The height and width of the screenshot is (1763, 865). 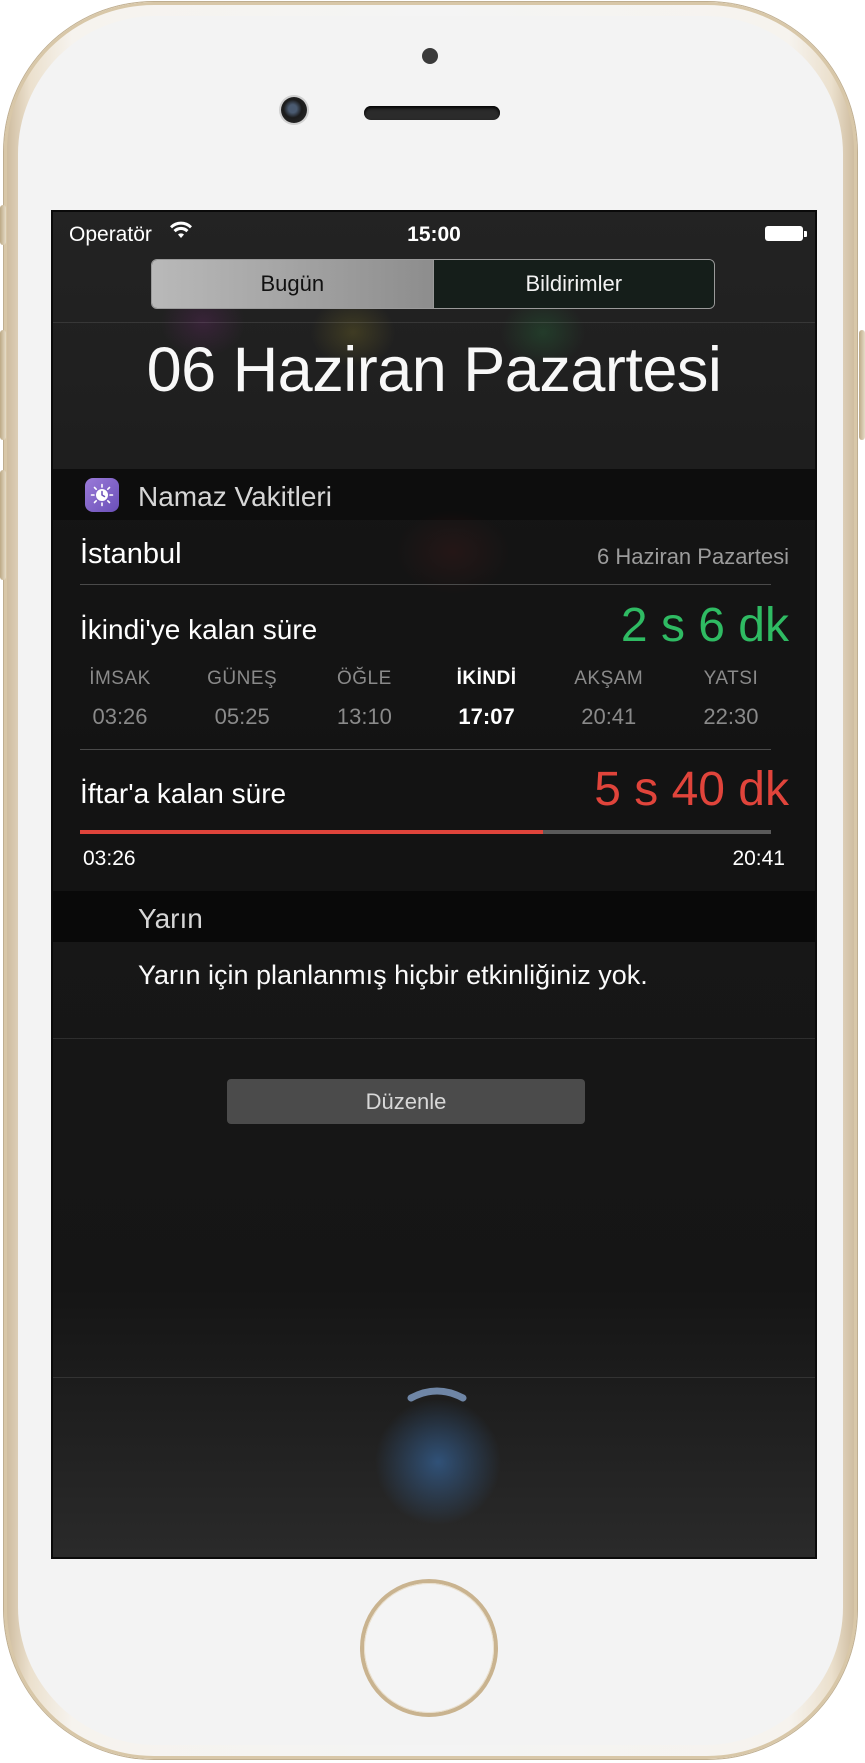 I want to click on iftar-label: İftar'a kalan süre, so click(x=183, y=793).